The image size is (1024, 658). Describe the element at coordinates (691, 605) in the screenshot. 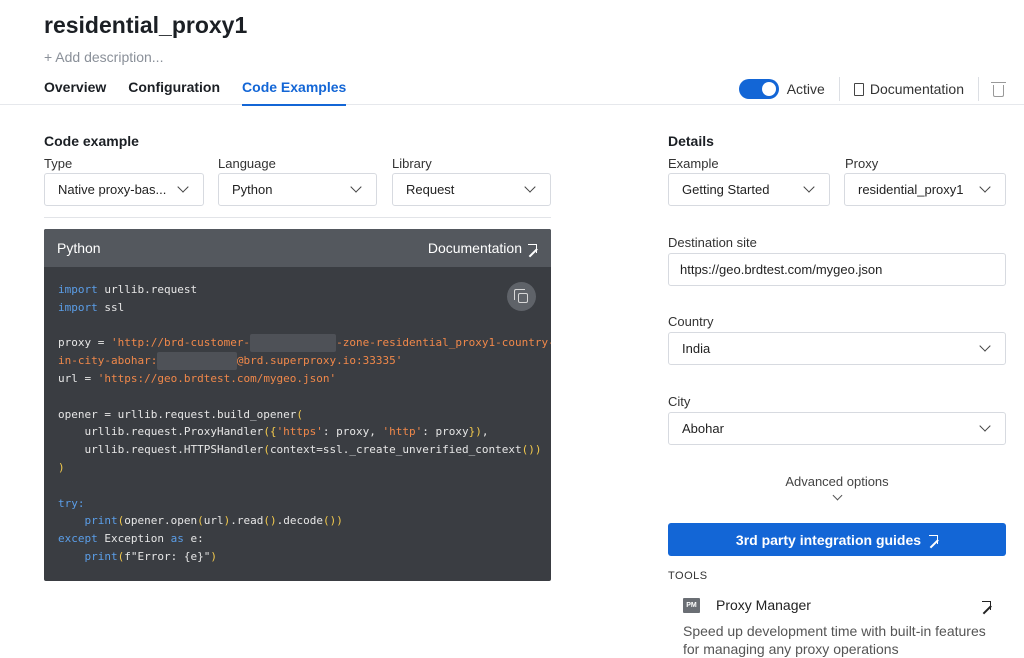

I see `proxy-manager-icon: PM` at that location.